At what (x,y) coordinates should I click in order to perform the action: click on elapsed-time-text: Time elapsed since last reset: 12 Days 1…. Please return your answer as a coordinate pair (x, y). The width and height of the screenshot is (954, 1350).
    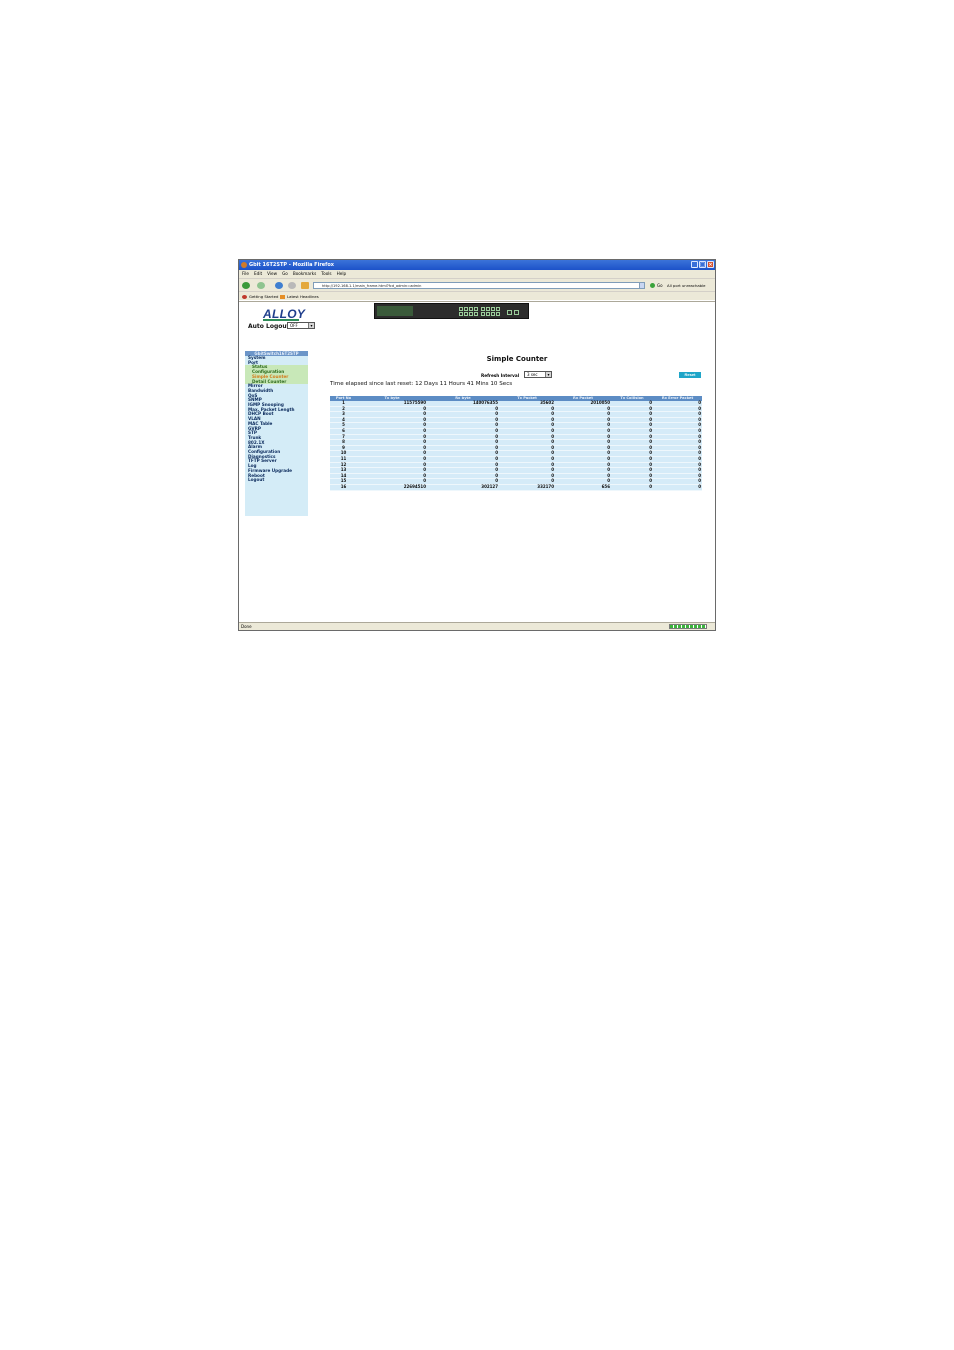
    Looking at the image, I should click on (421, 384).